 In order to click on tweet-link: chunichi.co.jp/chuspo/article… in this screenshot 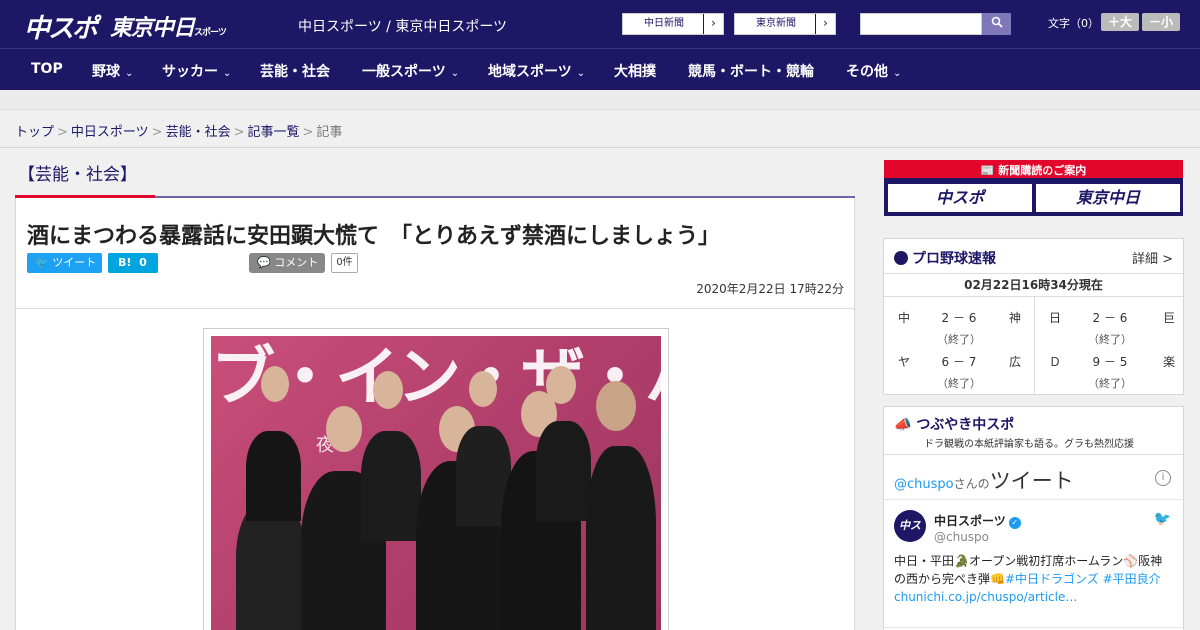, I will do `click(985, 597)`.